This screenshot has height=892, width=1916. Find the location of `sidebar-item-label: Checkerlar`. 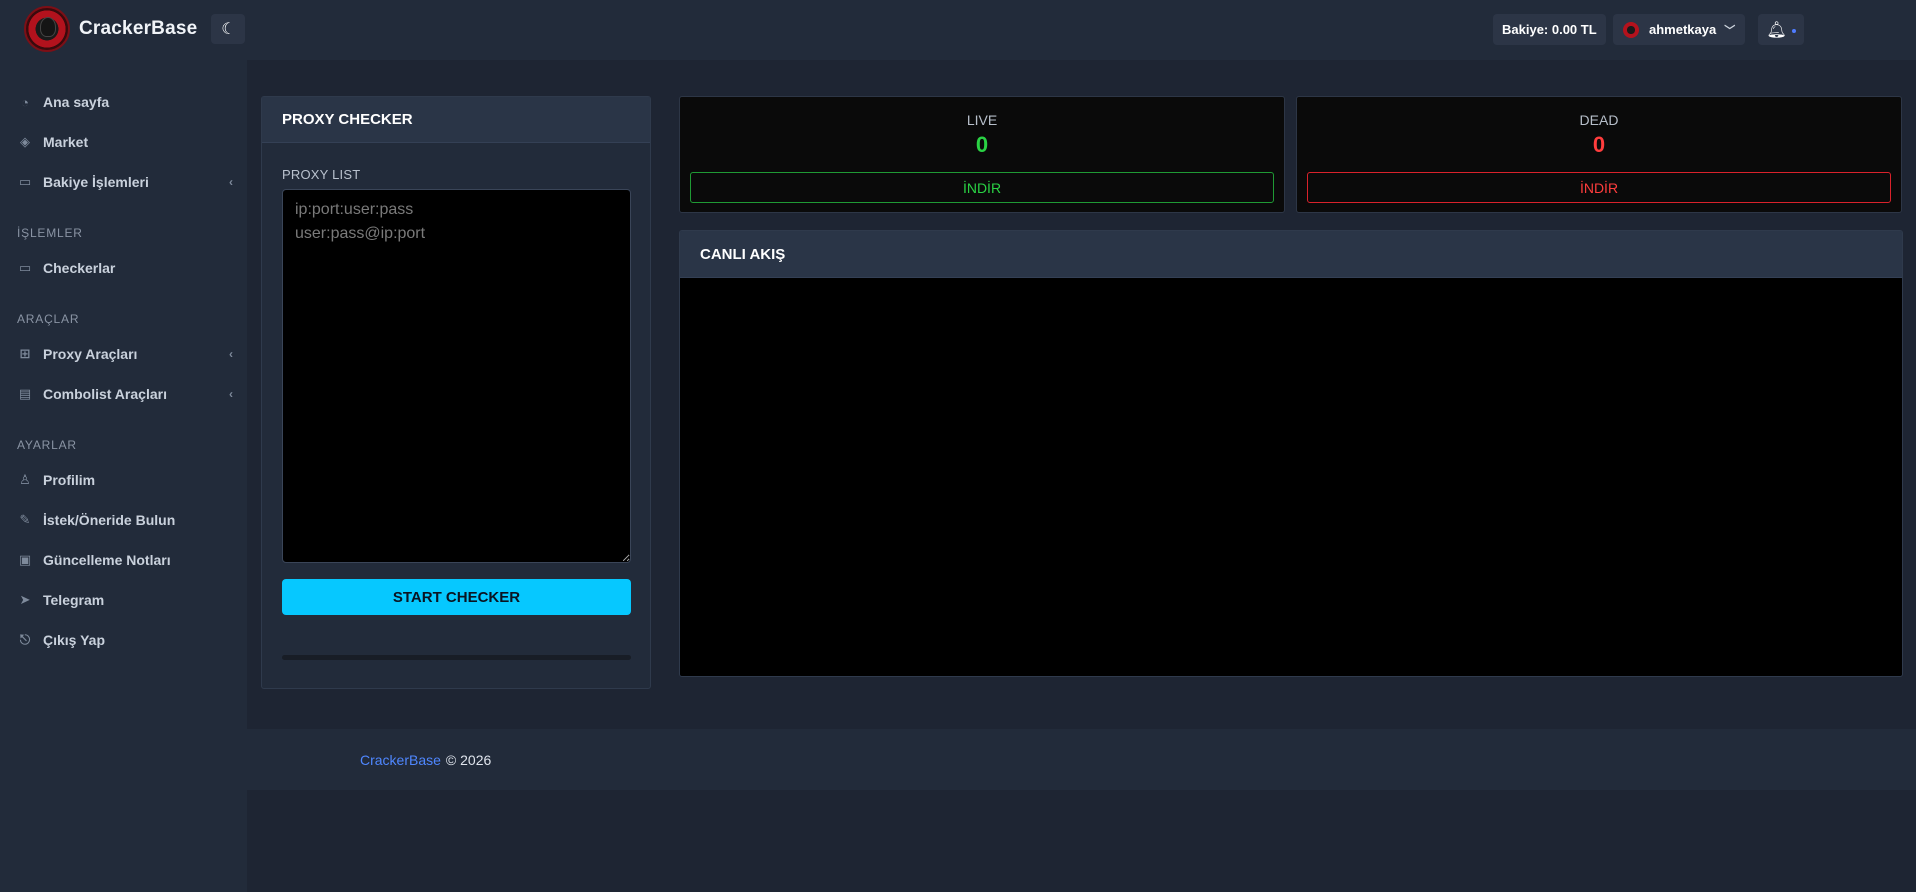

sidebar-item-label: Checkerlar is located at coordinates (79, 268).